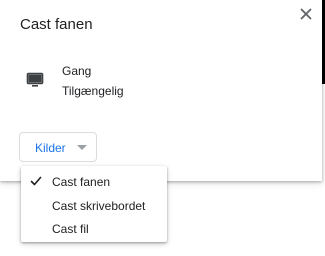  What do you see at coordinates (93, 91) in the screenshot?
I see `device-status: Tilgængelig` at bounding box center [93, 91].